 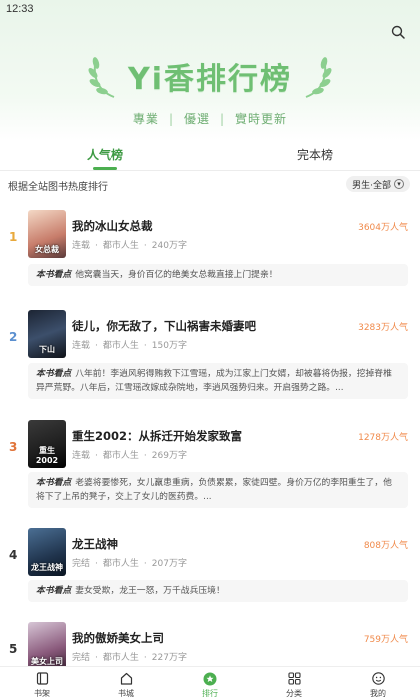 I want to click on nav-bookstore: 书城, so click(x=126, y=683).